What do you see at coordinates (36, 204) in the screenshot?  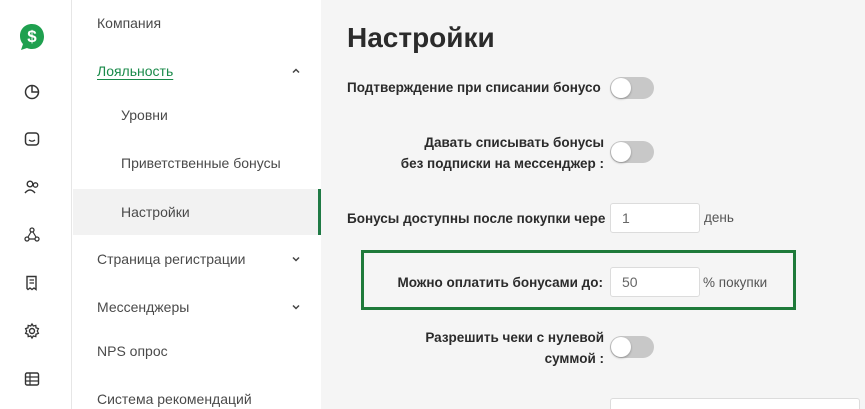 I see `icon-rail: $` at bounding box center [36, 204].